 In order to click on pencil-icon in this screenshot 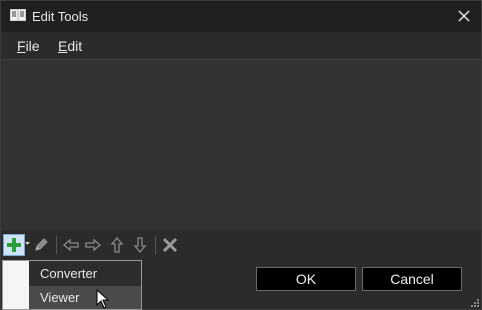, I will do `click(41, 244)`.